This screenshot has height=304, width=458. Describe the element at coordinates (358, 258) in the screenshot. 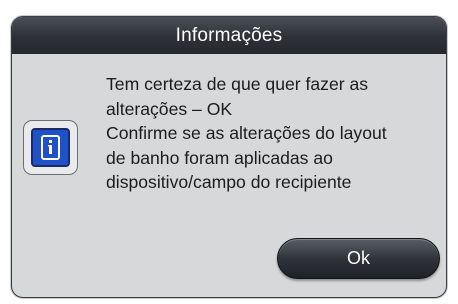

I see `ok-button: Ok` at that location.